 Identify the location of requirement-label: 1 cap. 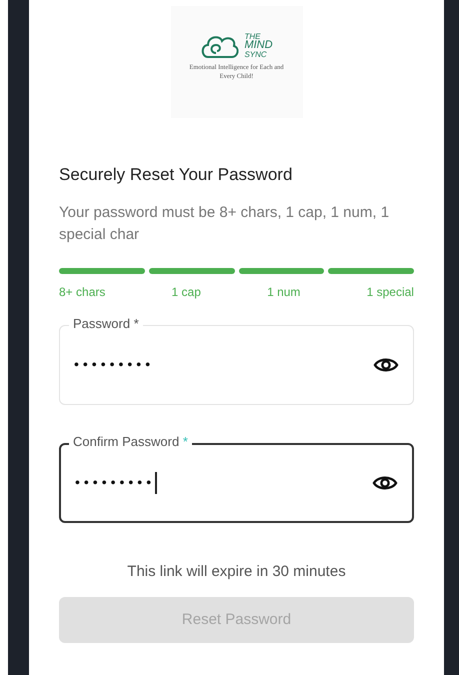
(186, 292).